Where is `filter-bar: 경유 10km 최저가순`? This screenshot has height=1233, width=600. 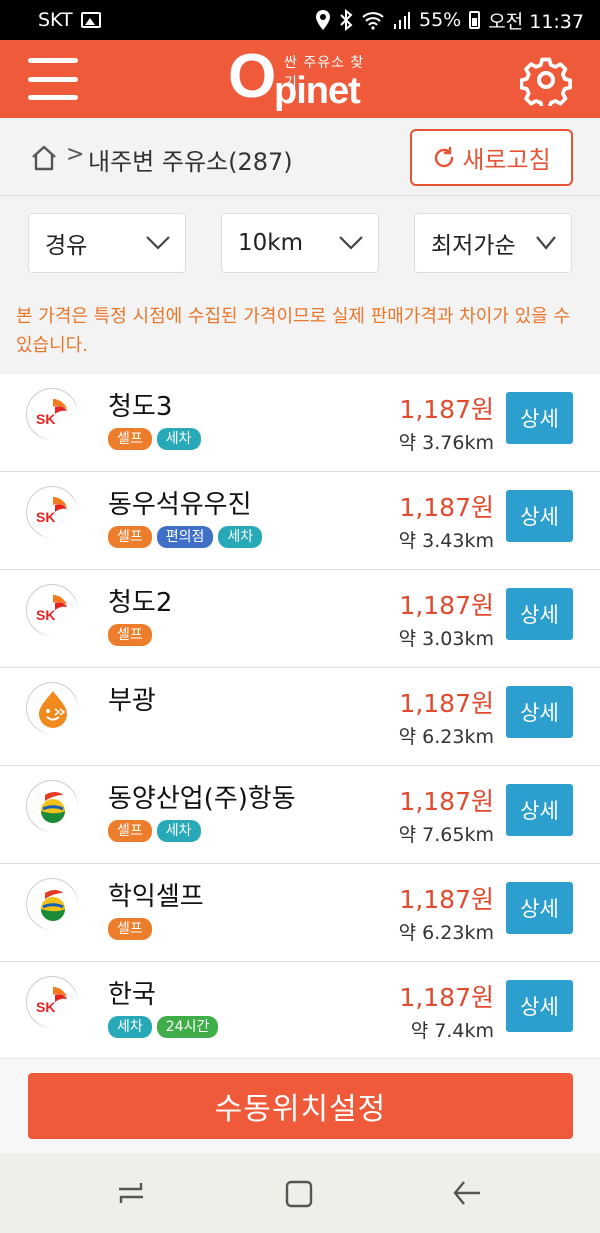 filter-bar: 경유 10km 최저가순 is located at coordinates (300, 242).